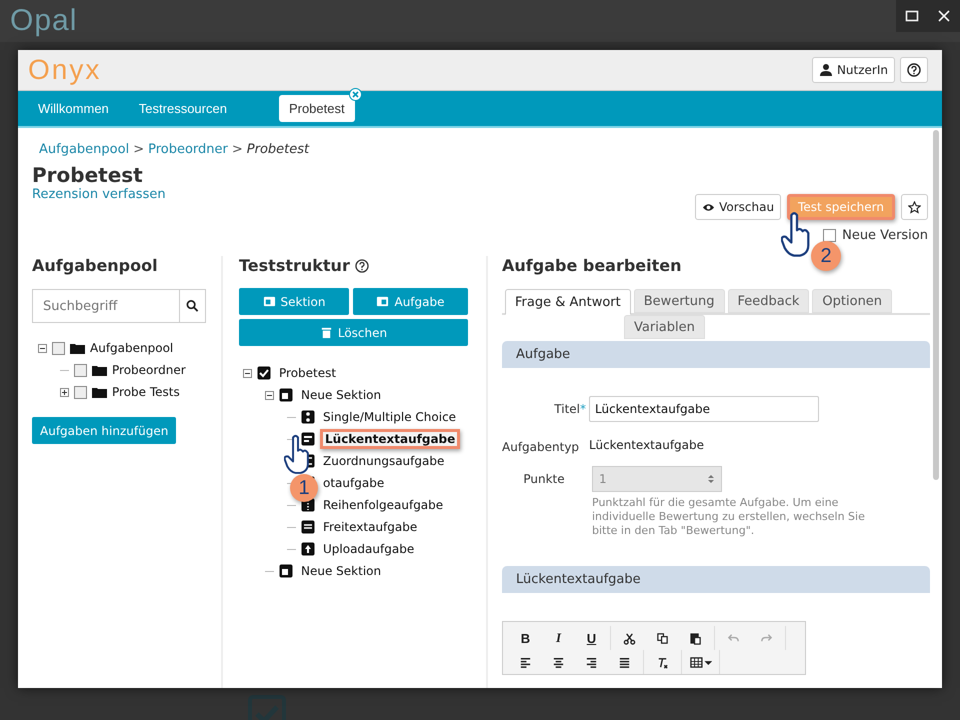 This screenshot has height=720, width=960. I want to click on tree-item: Uploadaufgabe, so click(369, 549).